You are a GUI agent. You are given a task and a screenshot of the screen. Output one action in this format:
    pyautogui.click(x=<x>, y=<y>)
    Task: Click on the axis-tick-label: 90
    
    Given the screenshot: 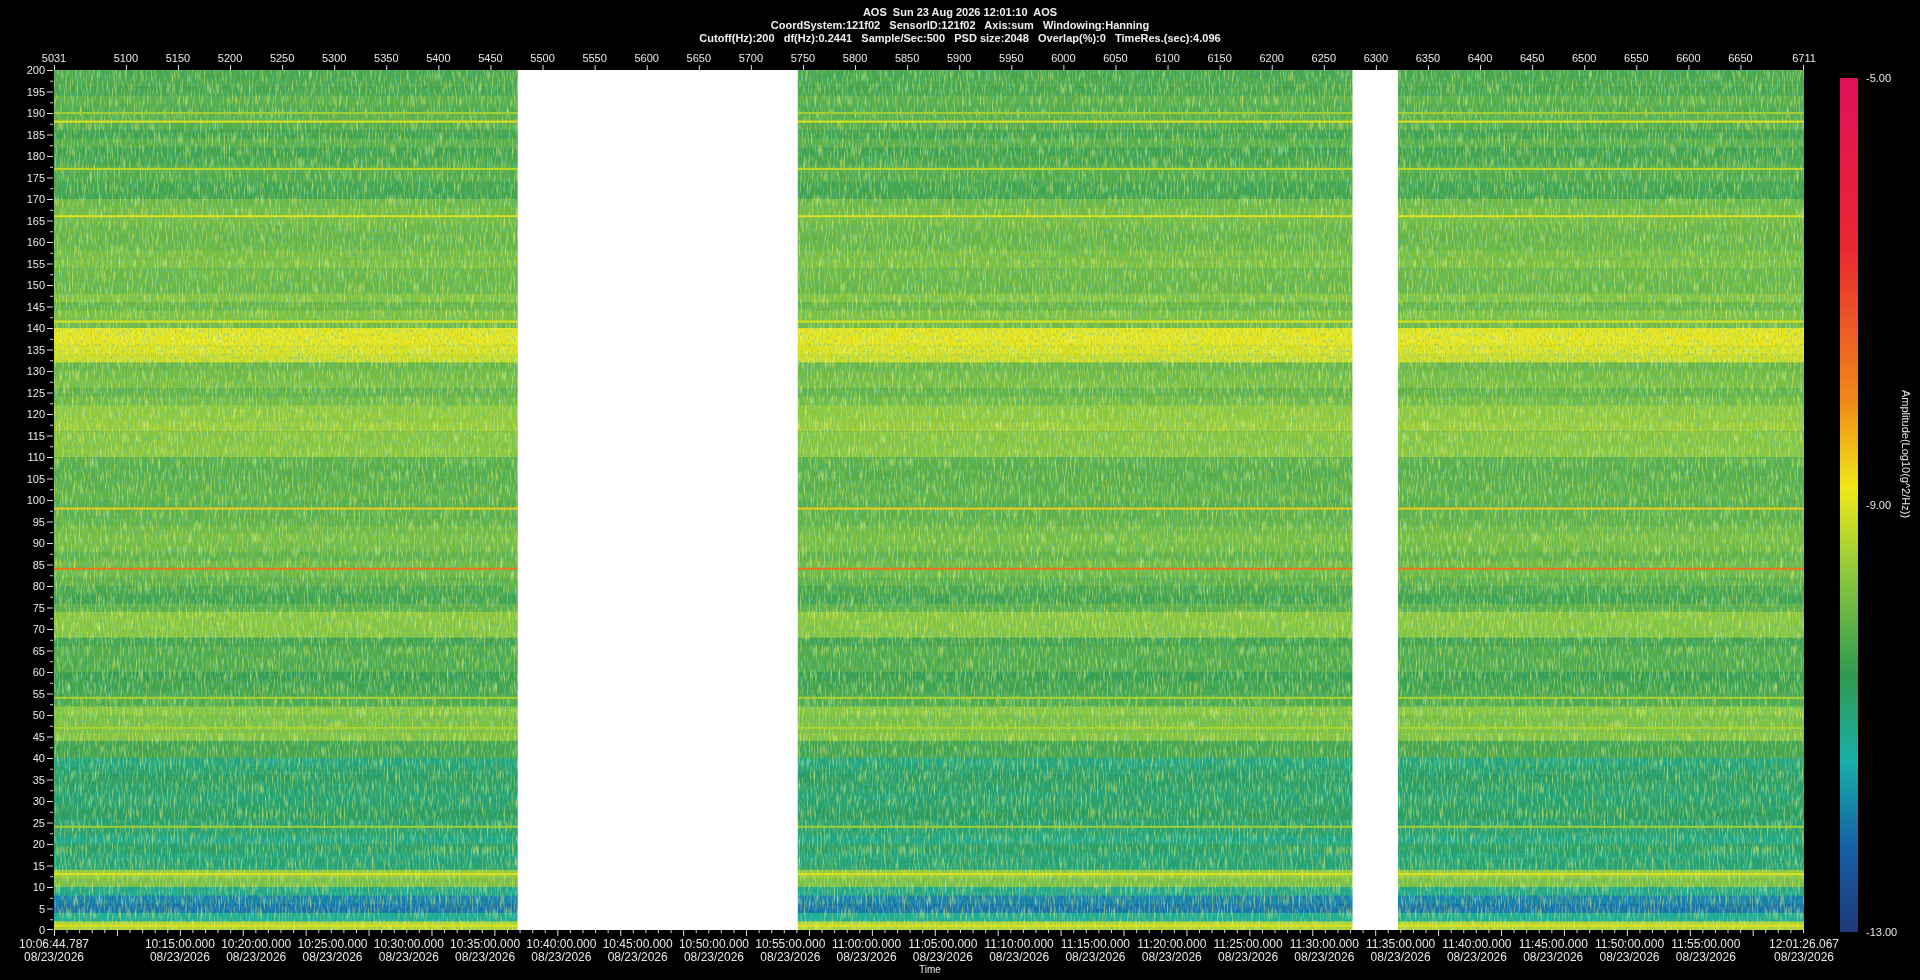 What is the action you would take?
    pyautogui.click(x=38, y=543)
    